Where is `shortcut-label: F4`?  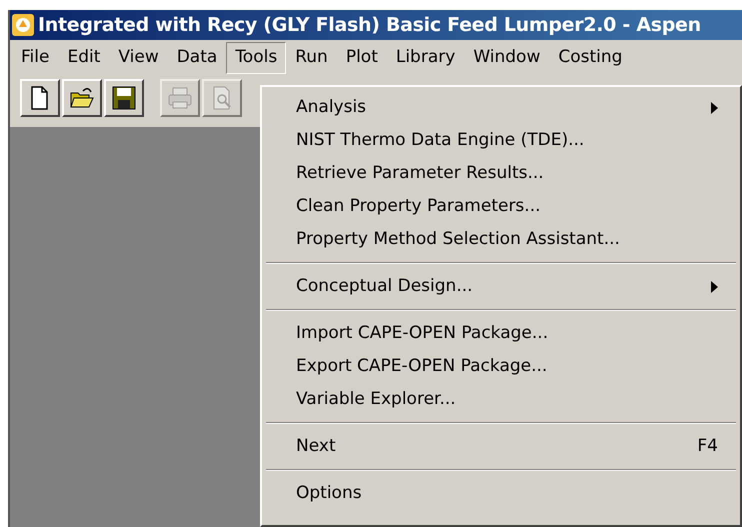
shortcut-label: F4 is located at coordinates (707, 446).